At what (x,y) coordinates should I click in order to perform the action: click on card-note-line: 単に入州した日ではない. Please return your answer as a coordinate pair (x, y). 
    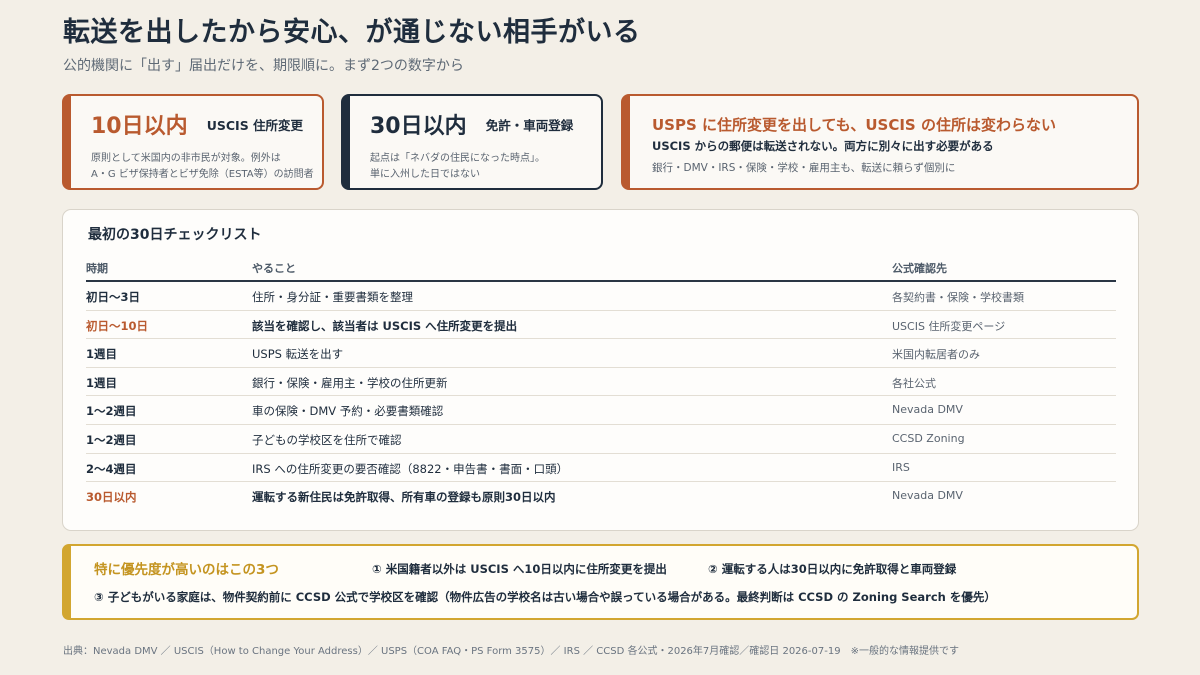
    Looking at the image, I should click on (425, 174).